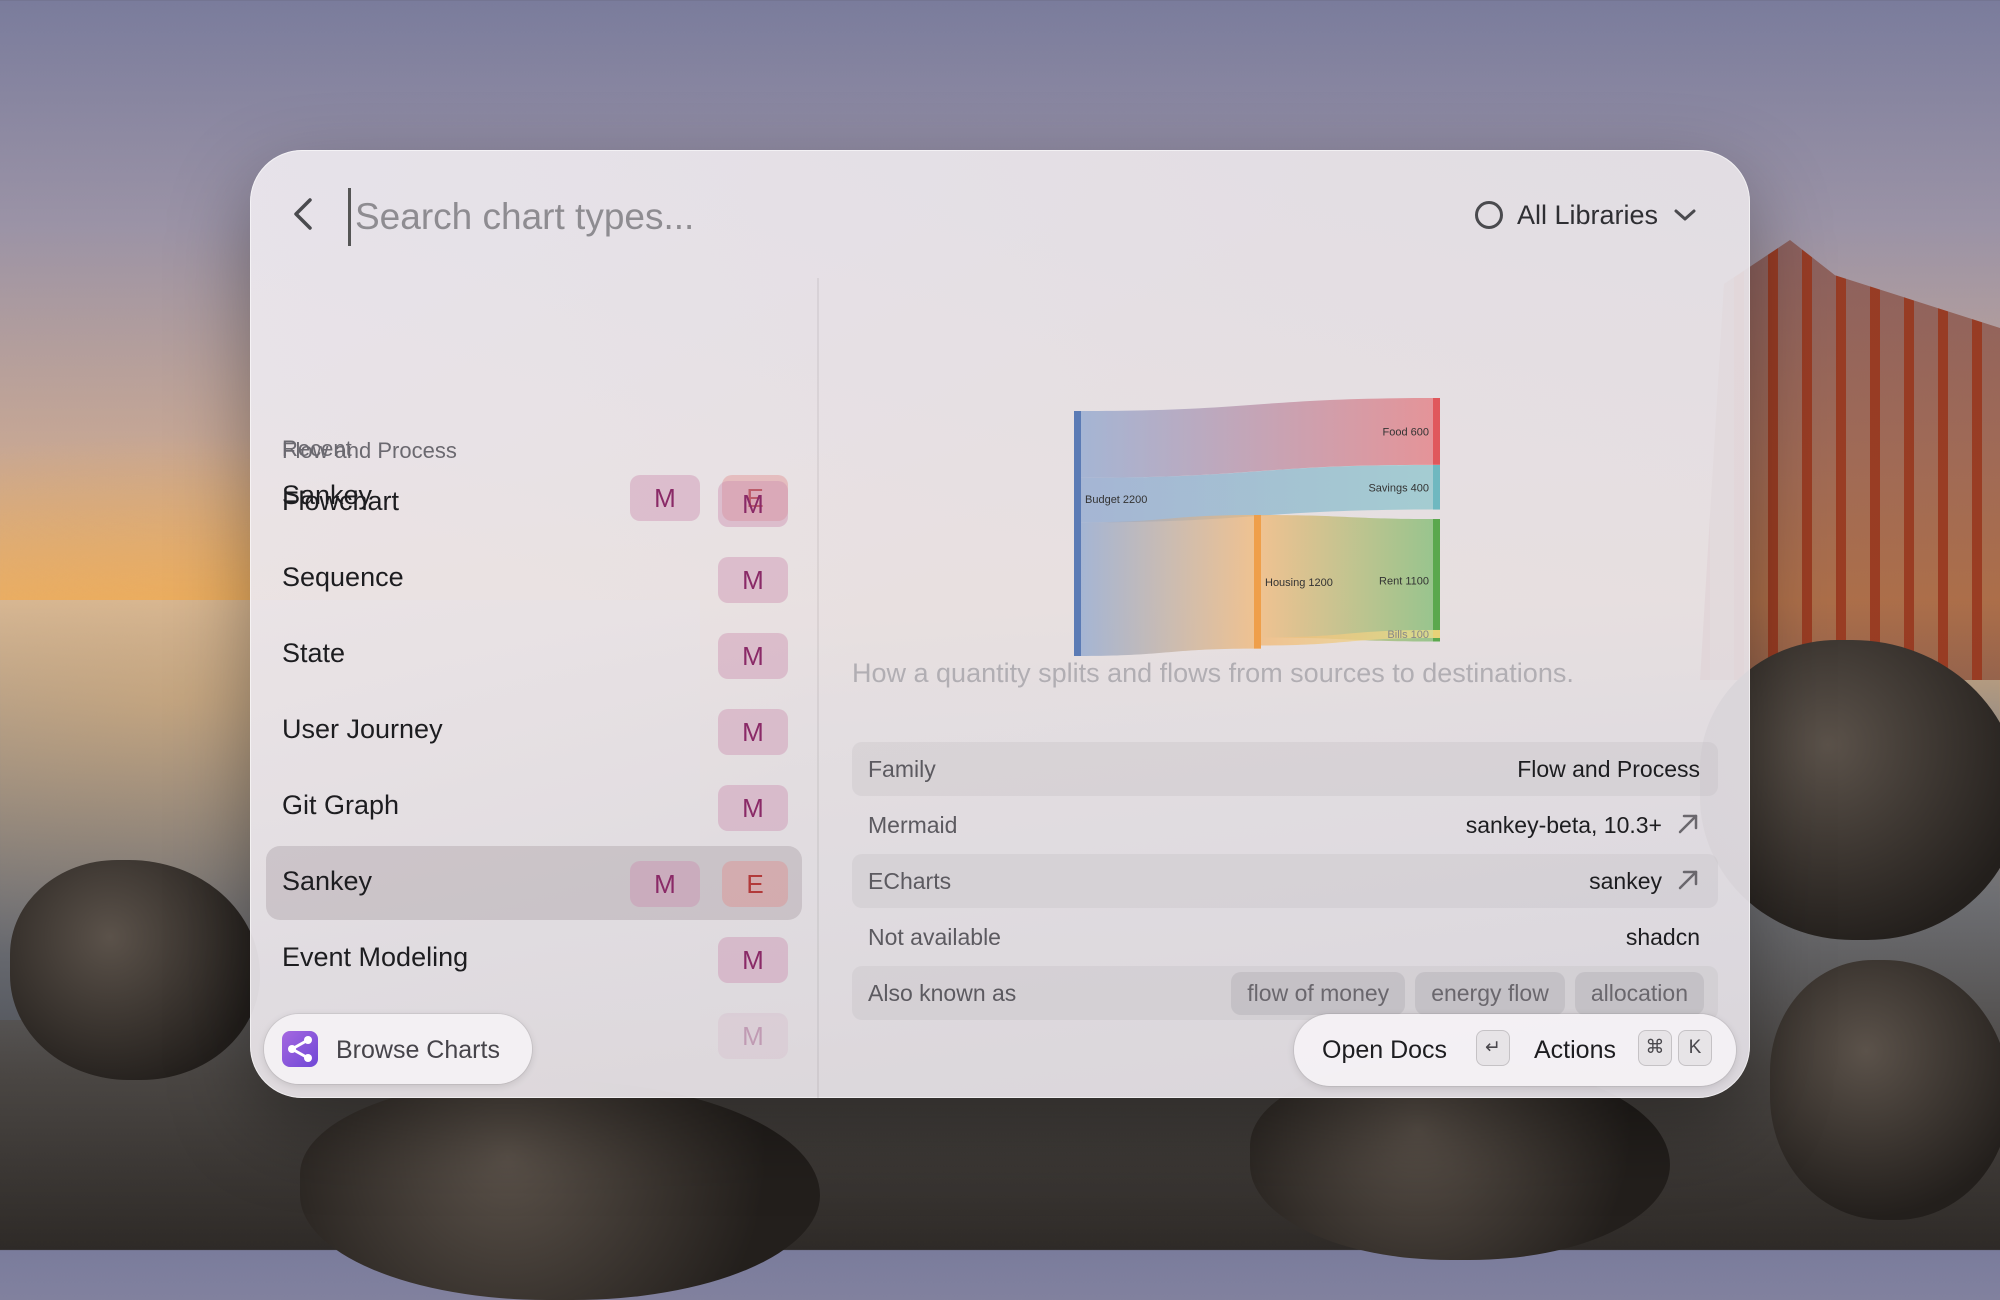 Image resolution: width=2000 pixels, height=1300 pixels. Describe the element at coordinates (1408, 635) in the screenshot. I see `sankey-label-bills: Bills 100` at that location.